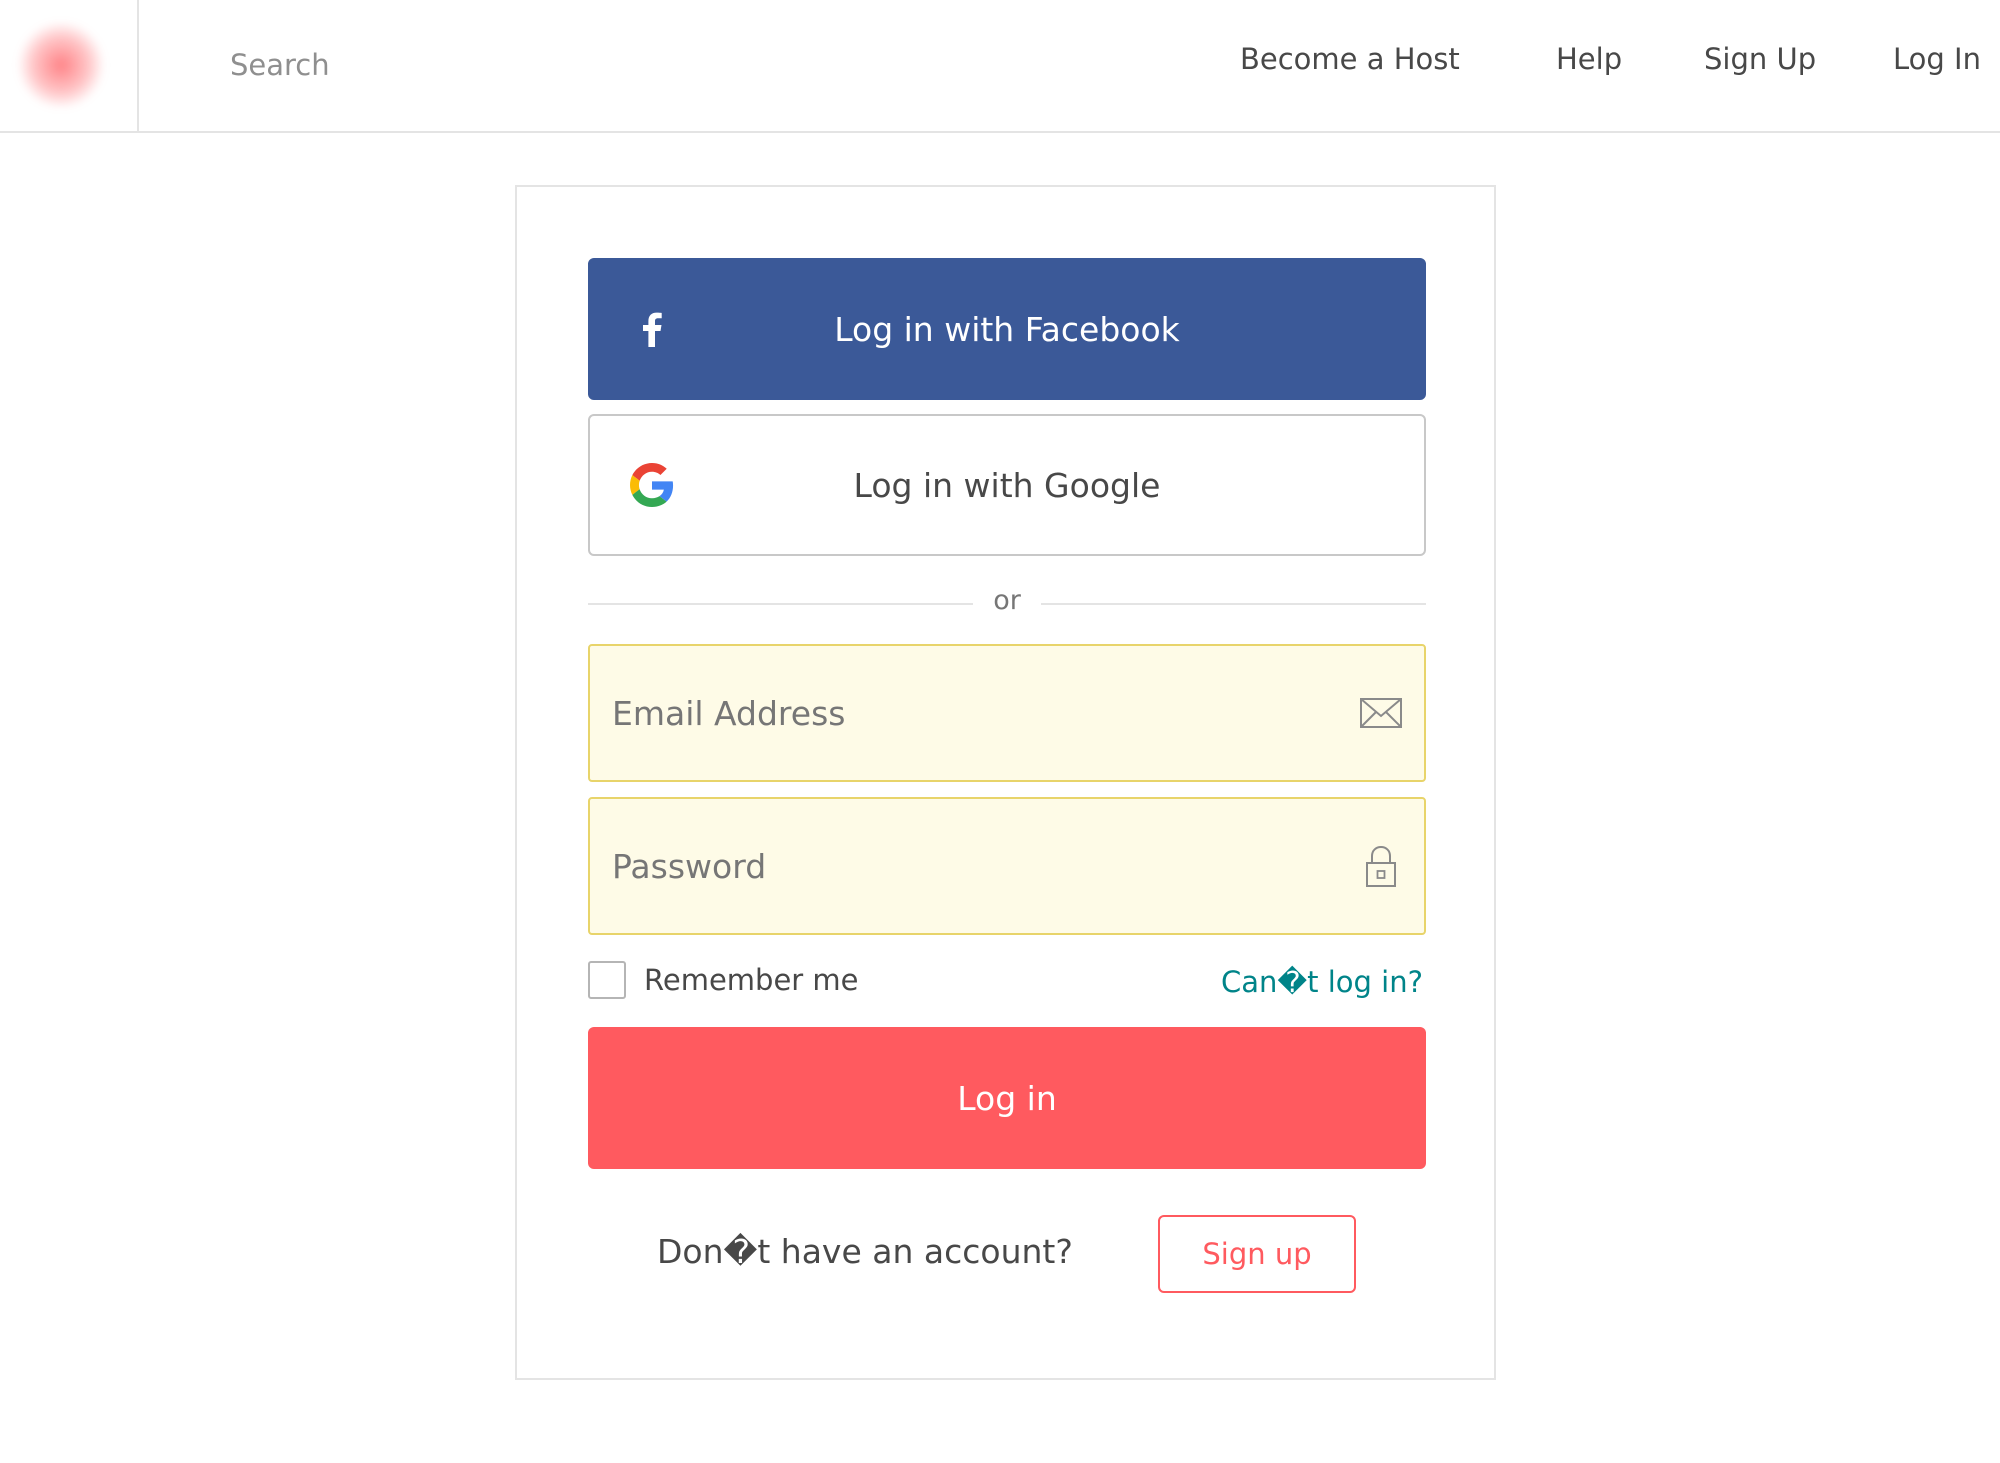 This screenshot has width=2000, height=1463. Describe the element at coordinates (1000, 66) in the screenshot. I see `top-navigation-bar: Become a Host Help Sign Up Log In` at that location.